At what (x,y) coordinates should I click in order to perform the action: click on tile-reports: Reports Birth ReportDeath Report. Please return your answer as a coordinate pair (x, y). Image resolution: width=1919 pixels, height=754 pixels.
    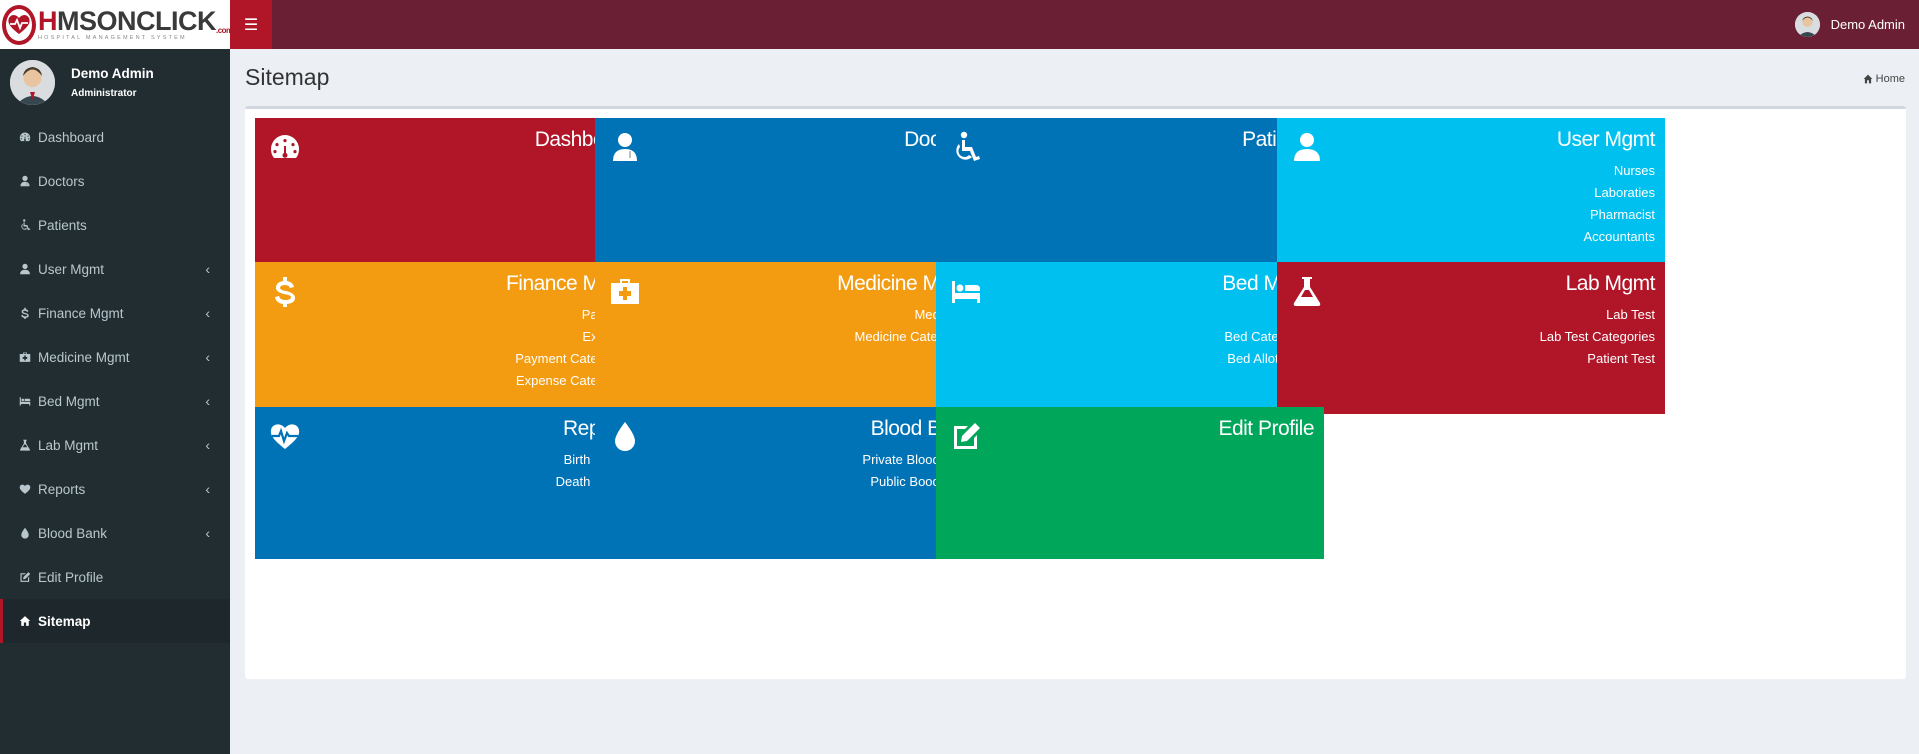
    Looking at the image, I should click on (449, 483).